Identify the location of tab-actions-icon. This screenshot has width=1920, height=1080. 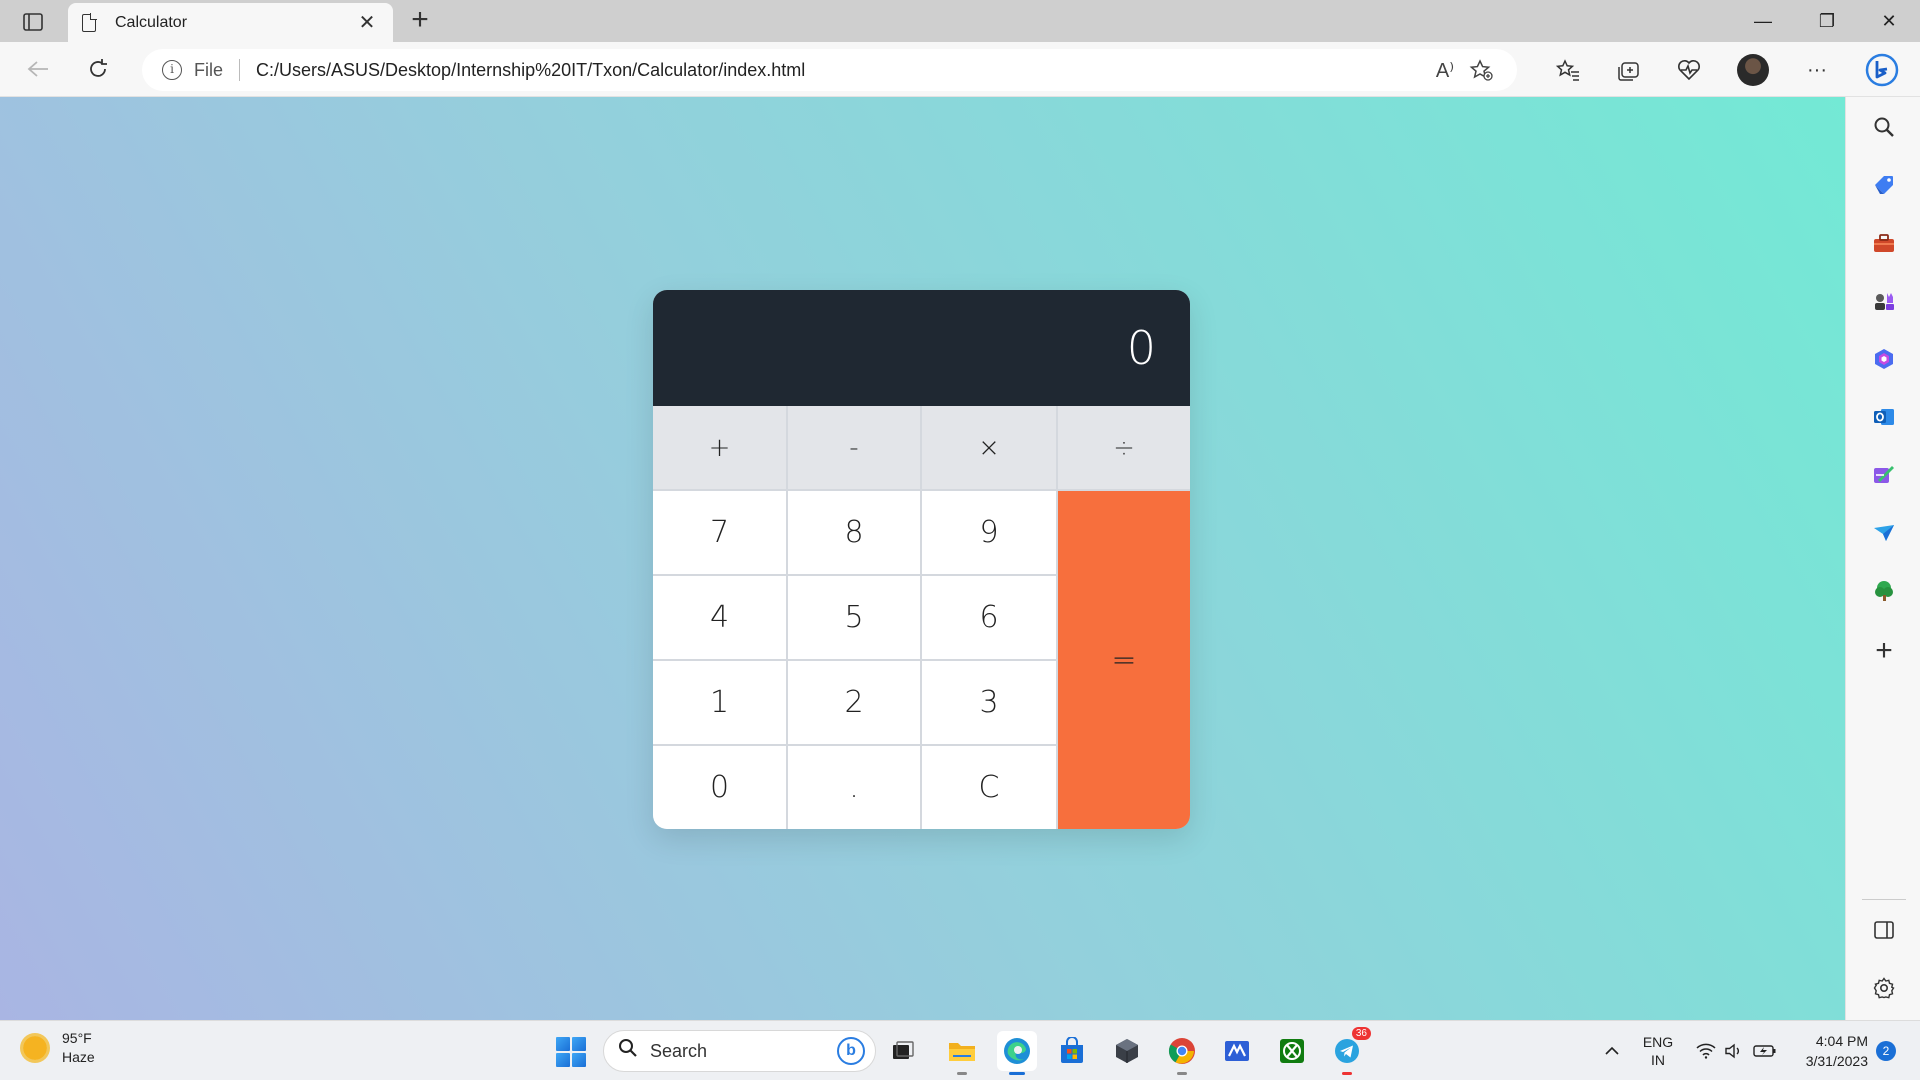
(33, 22).